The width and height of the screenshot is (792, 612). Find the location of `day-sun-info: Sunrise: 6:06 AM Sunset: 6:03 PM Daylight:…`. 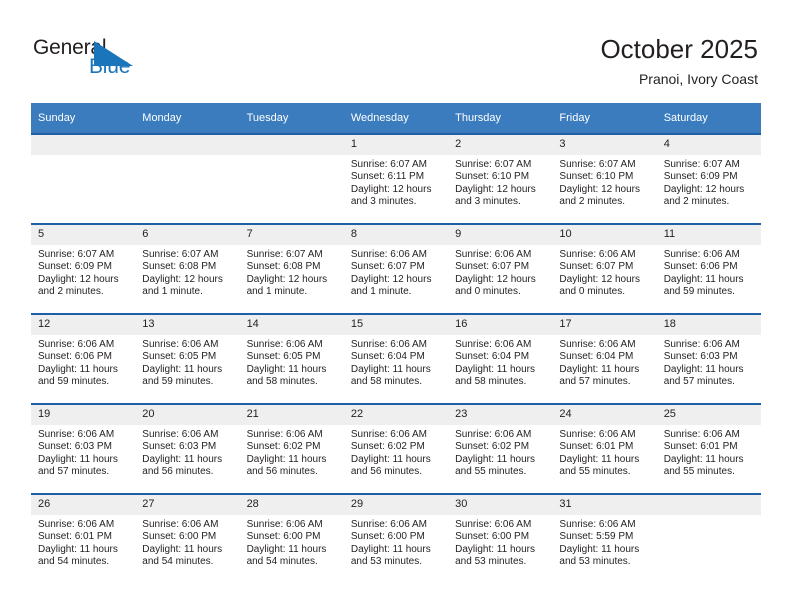

day-sun-info: Sunrise: 6:06 AM Sunset: 6:03 PM Daylight:… is located at coordinates (187, 452).